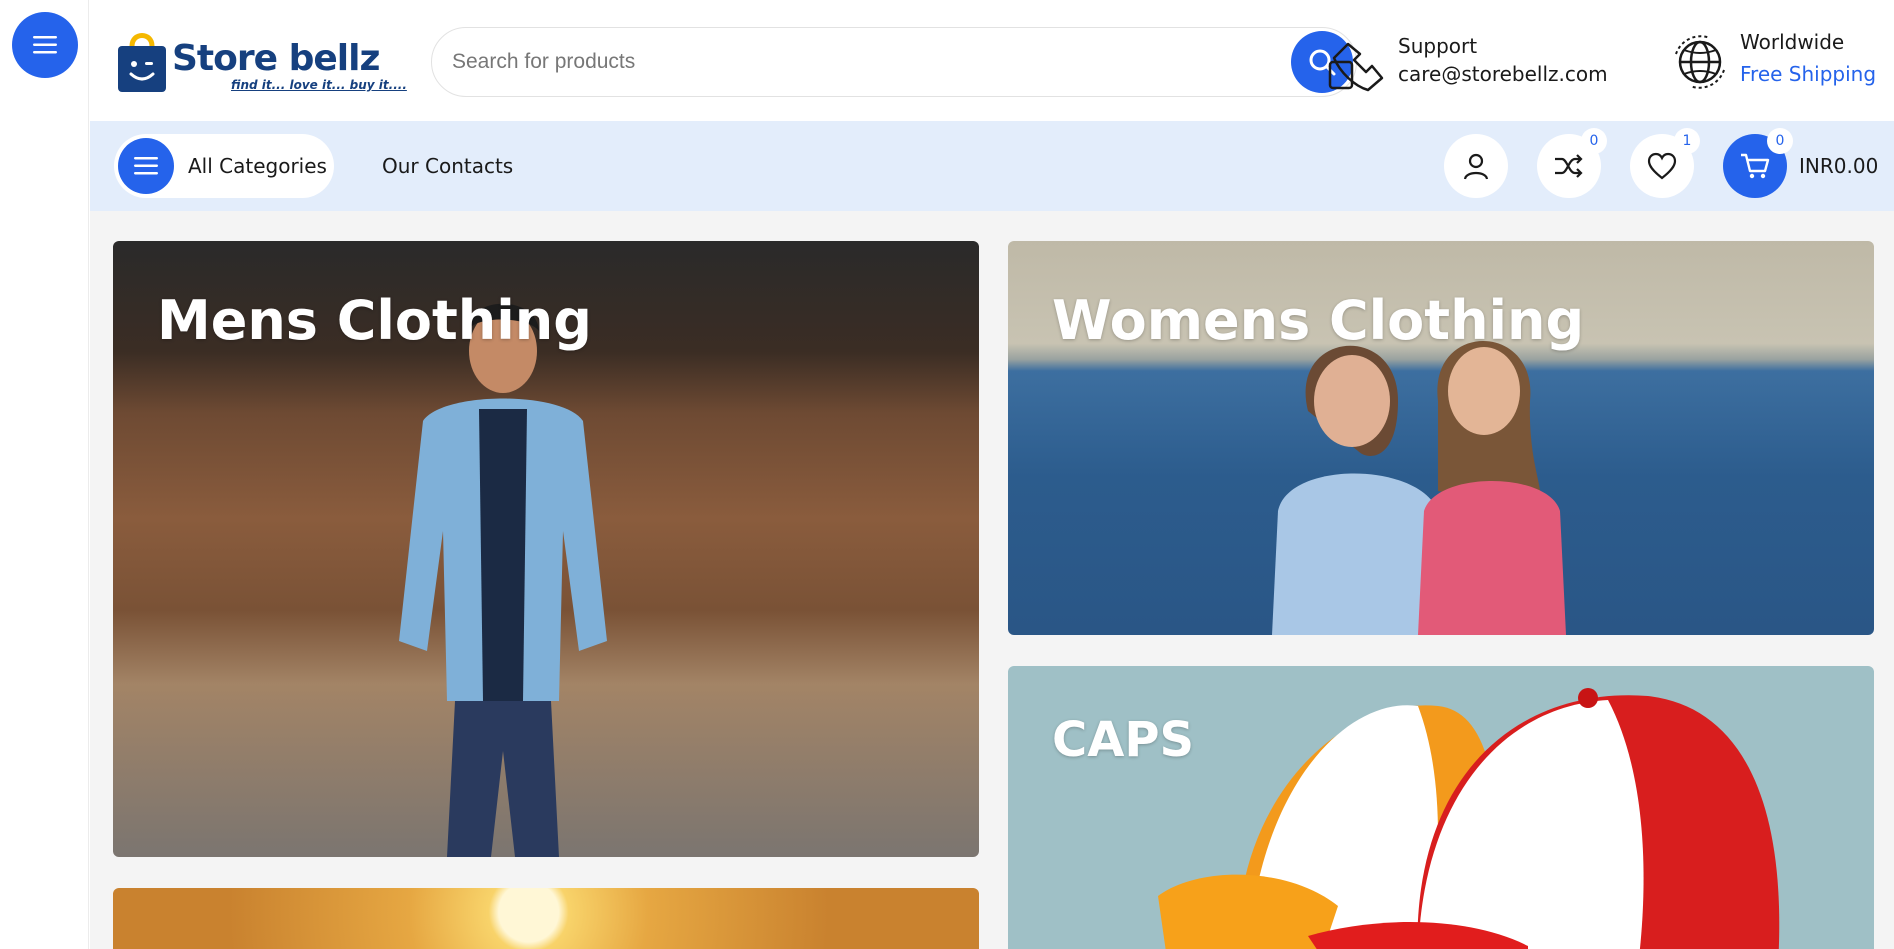  I want to click on category-card-caps: CAPS, so click(1441, 807).